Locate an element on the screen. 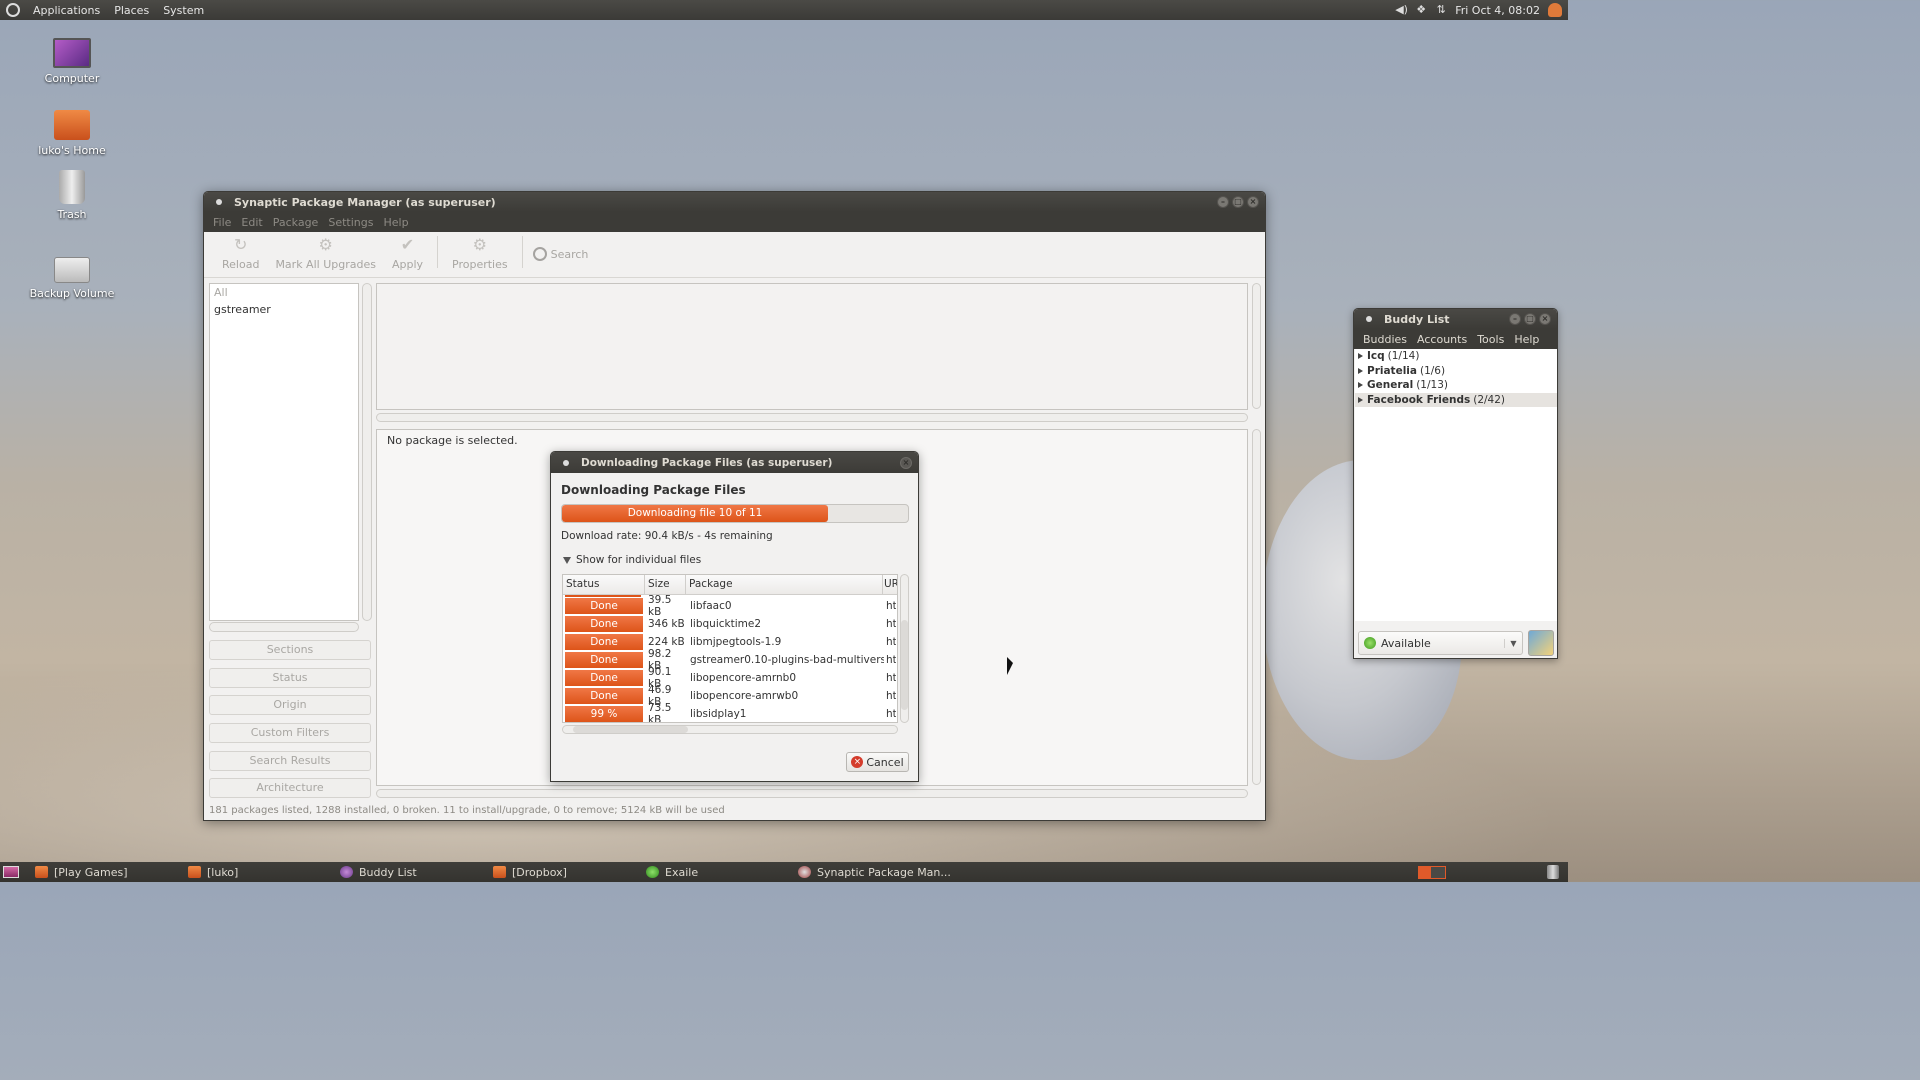 The height and width of the screenshot is (1080, 1920). column-package: Package is located at coordinates (784, 584).